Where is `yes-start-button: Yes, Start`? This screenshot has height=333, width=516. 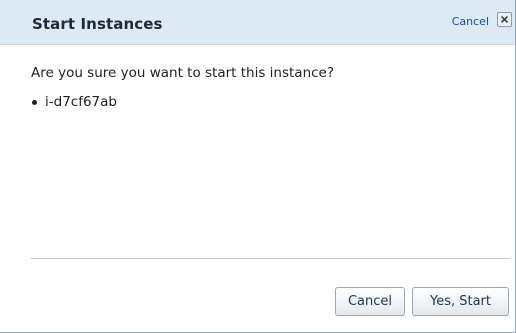 yes-start-button: Yes, Start is located at coordinates (460, 301).